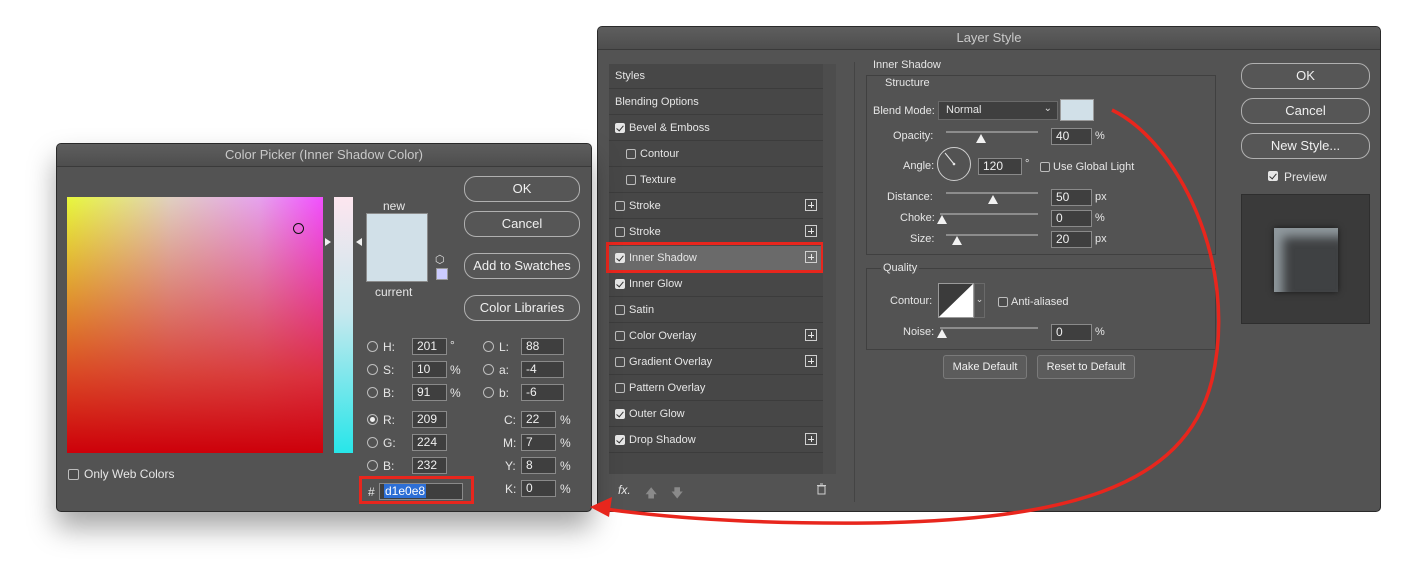  I want to click on color-field, so click(195, 325).